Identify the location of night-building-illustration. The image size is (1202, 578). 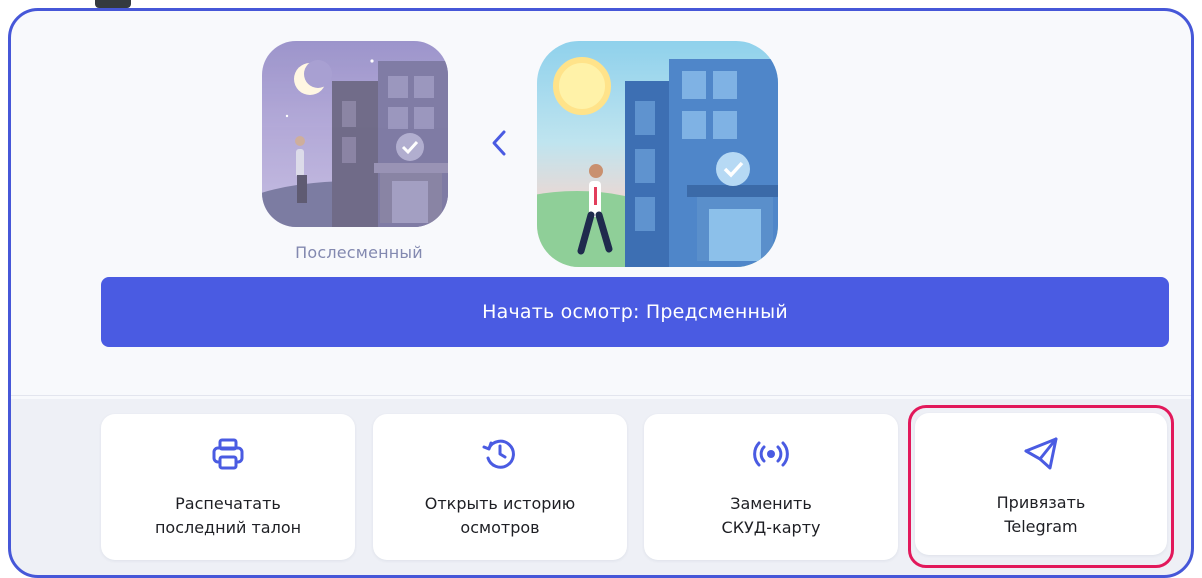
(355, 143).